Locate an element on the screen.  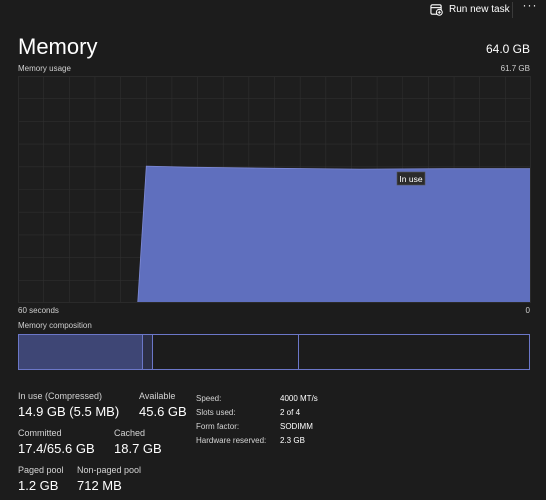
committed-label: Committed is located at coordinates (40, 433).